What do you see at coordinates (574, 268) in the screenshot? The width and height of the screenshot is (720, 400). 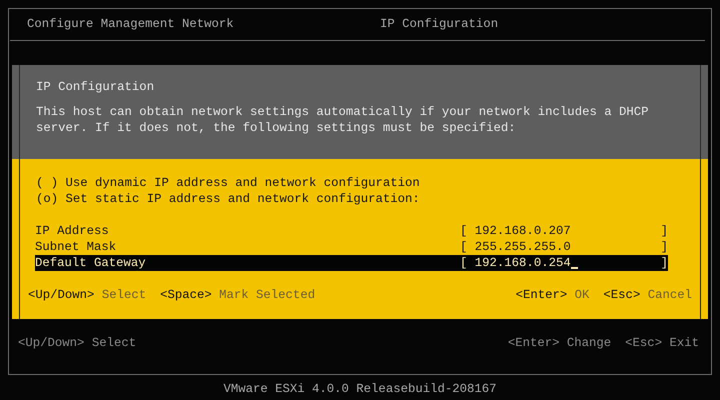 I see `text-cursor` at bounding box center [574, 268].